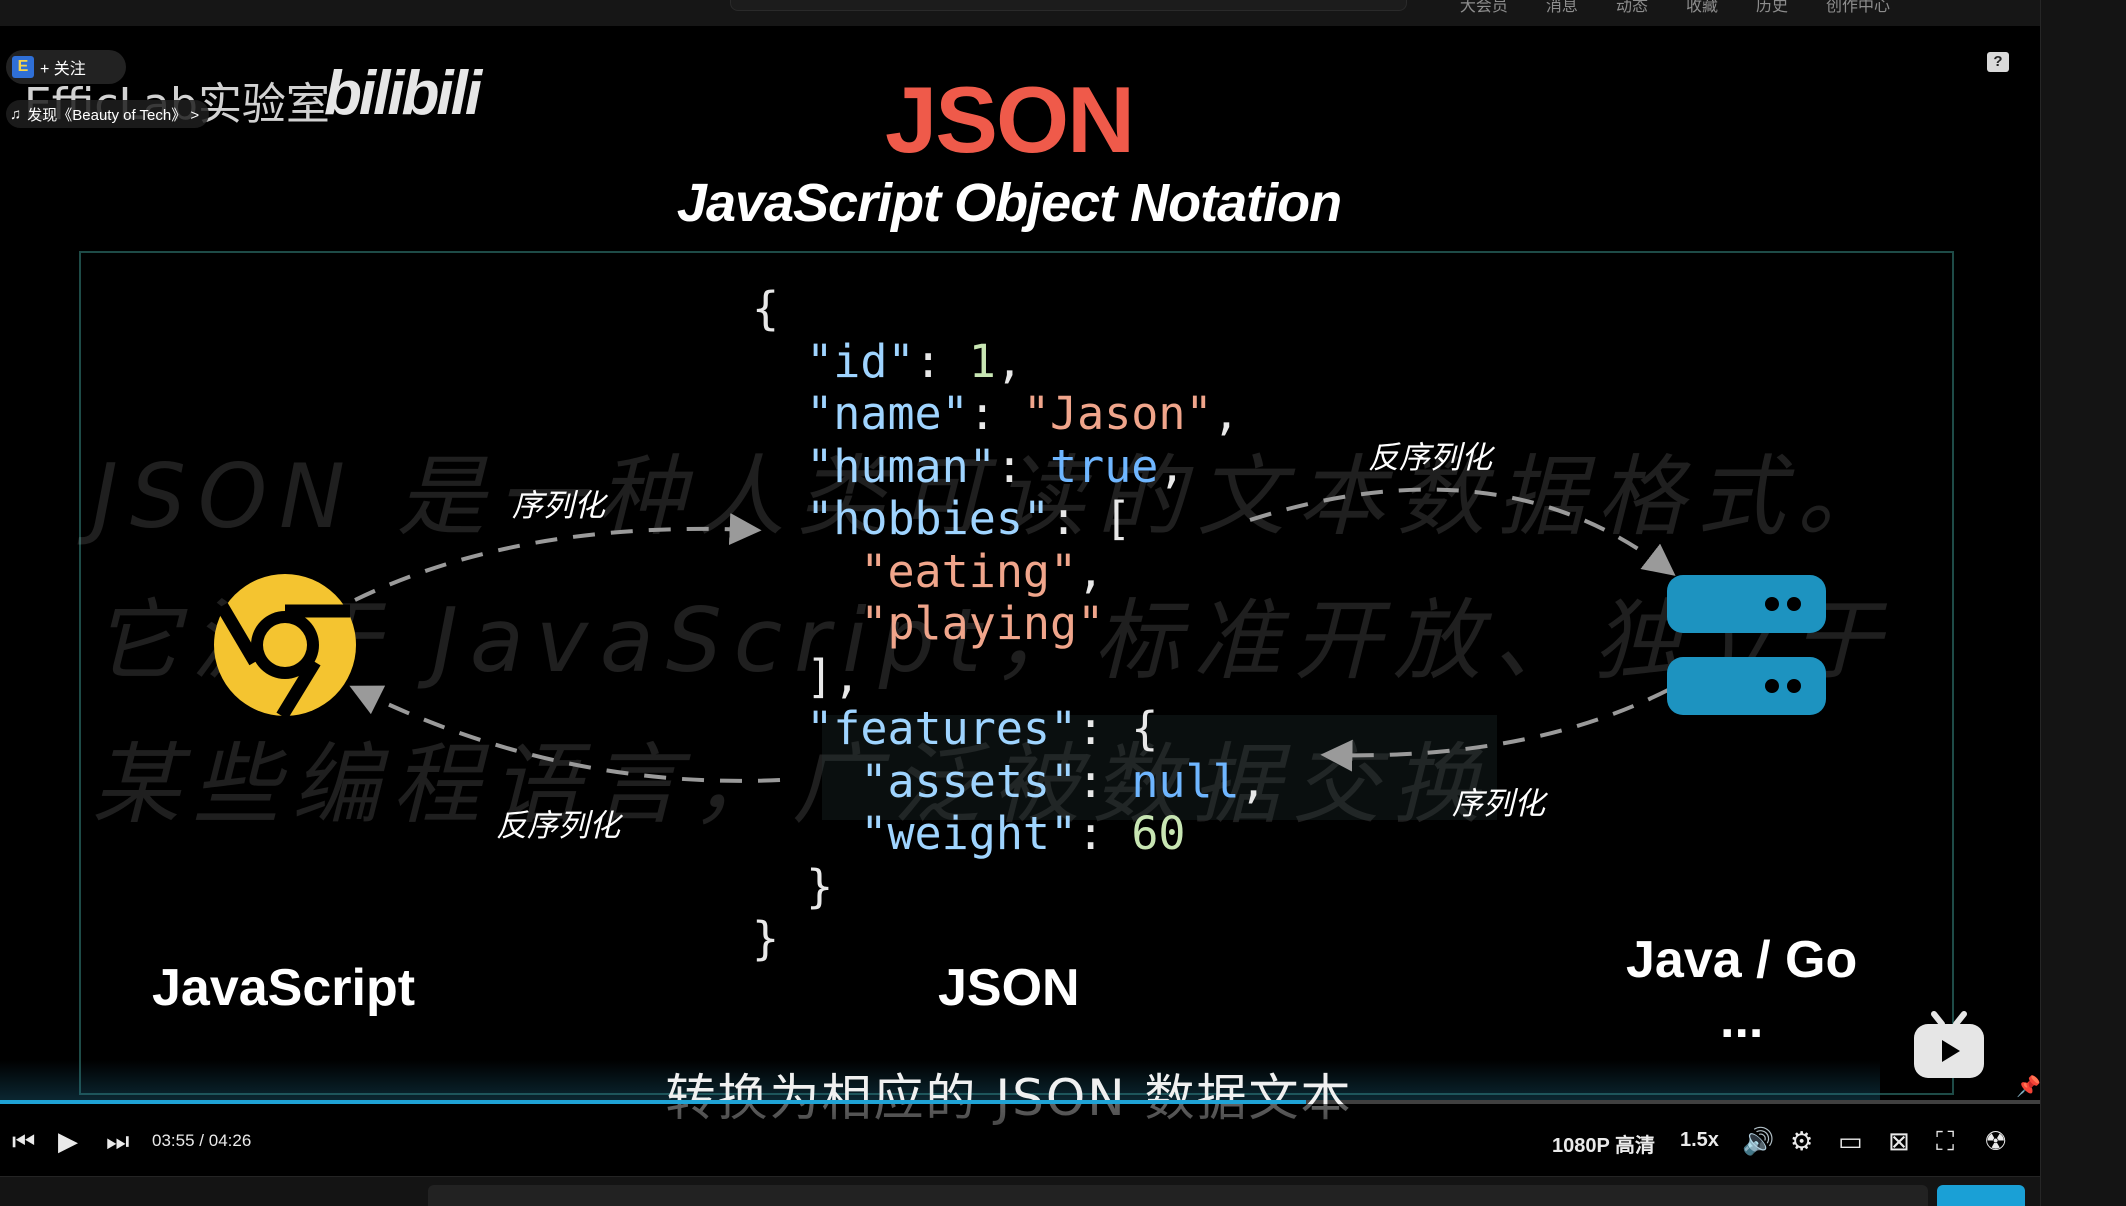 The width and height of the screenshot is (2126, 1206). I want to click on nav-vip: 大会员, so click(1484, 8).